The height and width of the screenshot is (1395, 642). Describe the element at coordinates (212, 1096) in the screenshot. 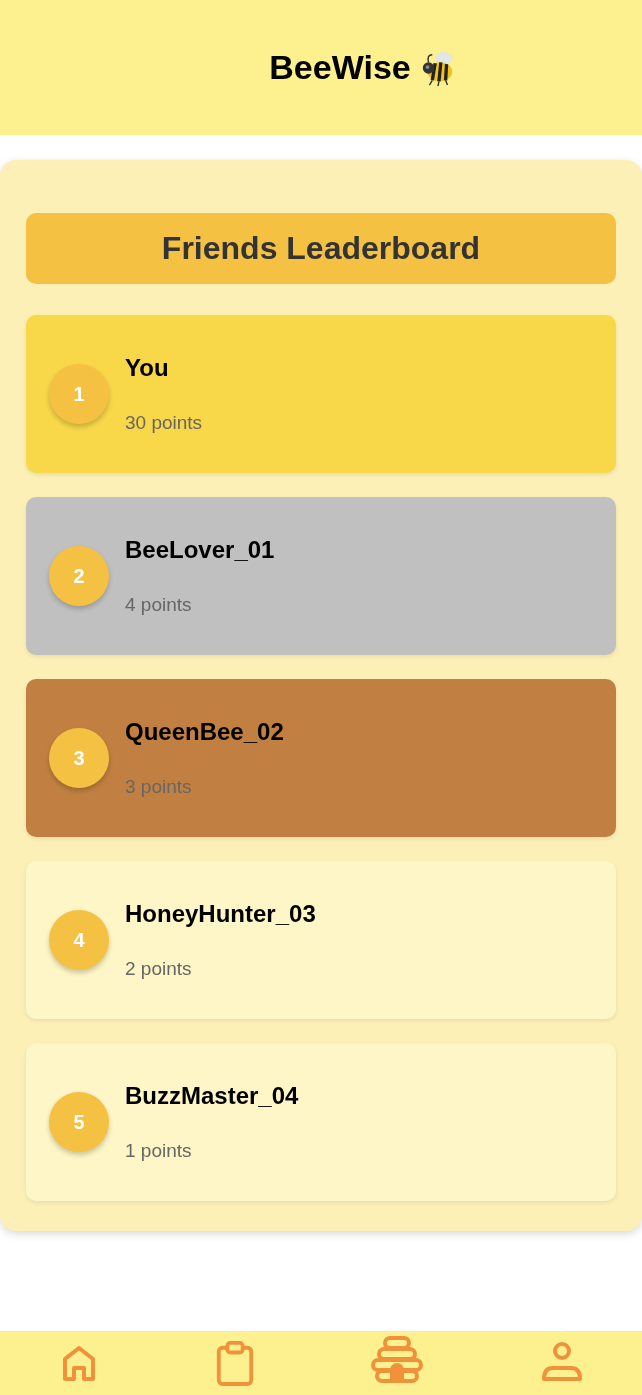

I see `player-name: BuzzMaster_04` at that location.